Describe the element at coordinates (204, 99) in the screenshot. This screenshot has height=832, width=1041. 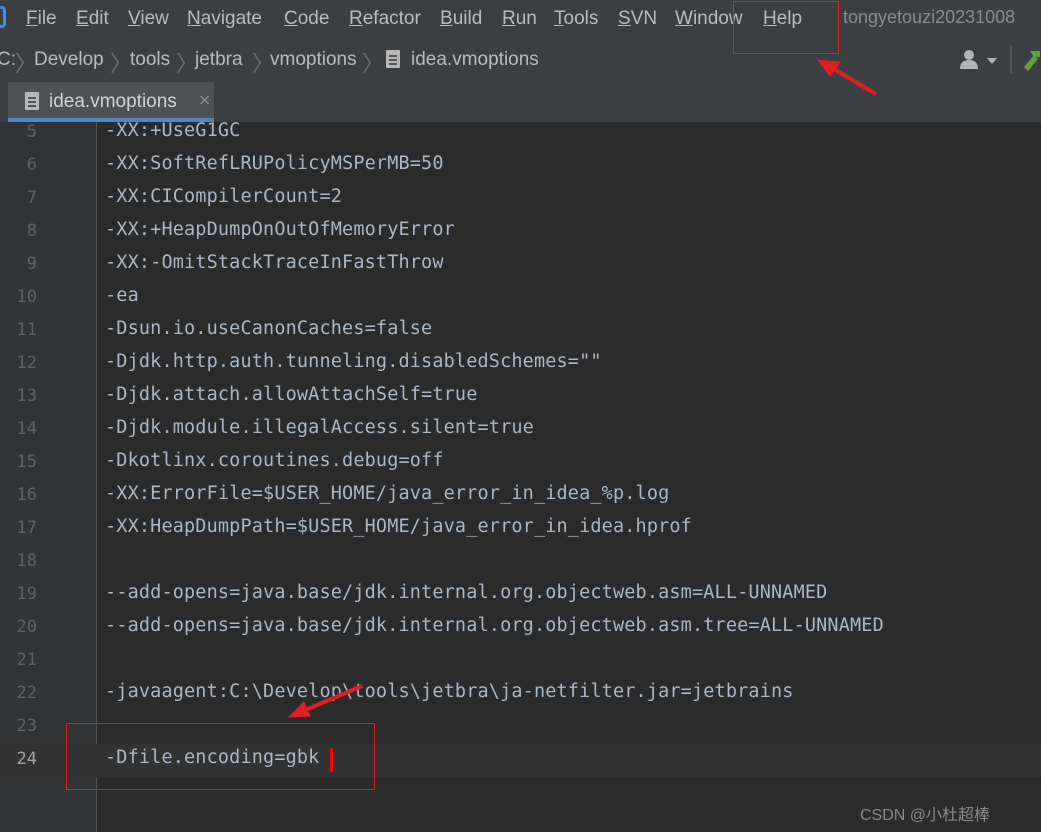
I see `close-icon: ×` at that location.